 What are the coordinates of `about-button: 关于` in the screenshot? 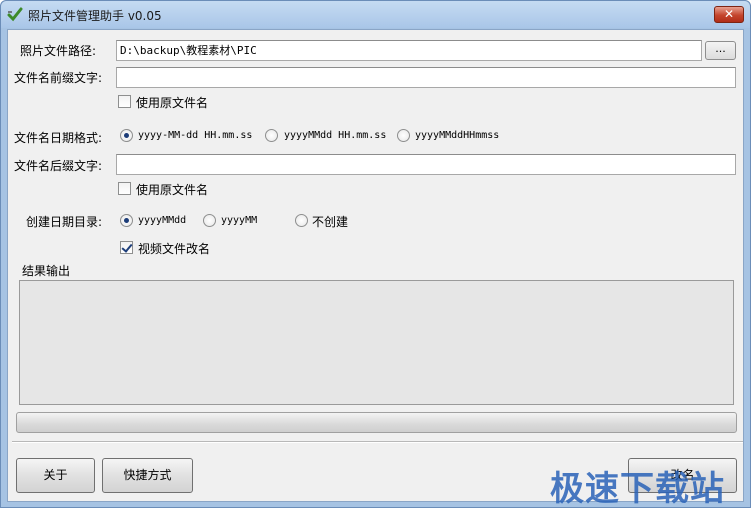 It's located at (55, 475).